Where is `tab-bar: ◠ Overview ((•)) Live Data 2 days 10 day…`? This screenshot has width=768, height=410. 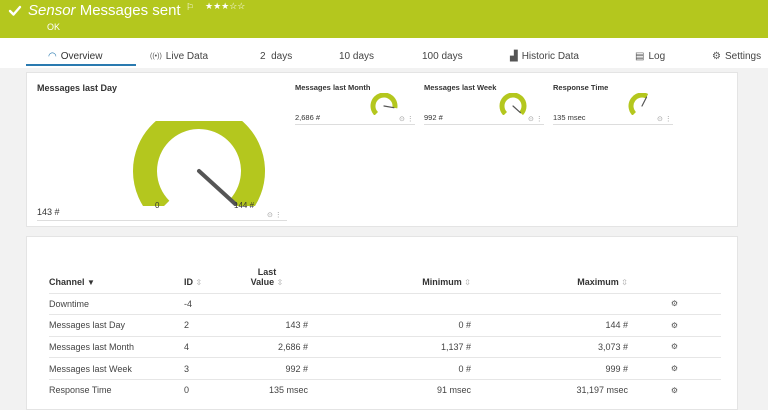 tab-bar: ◠ Overview ((•)) Live Data 2 days 10 day… is located at coordinates (384, 53).